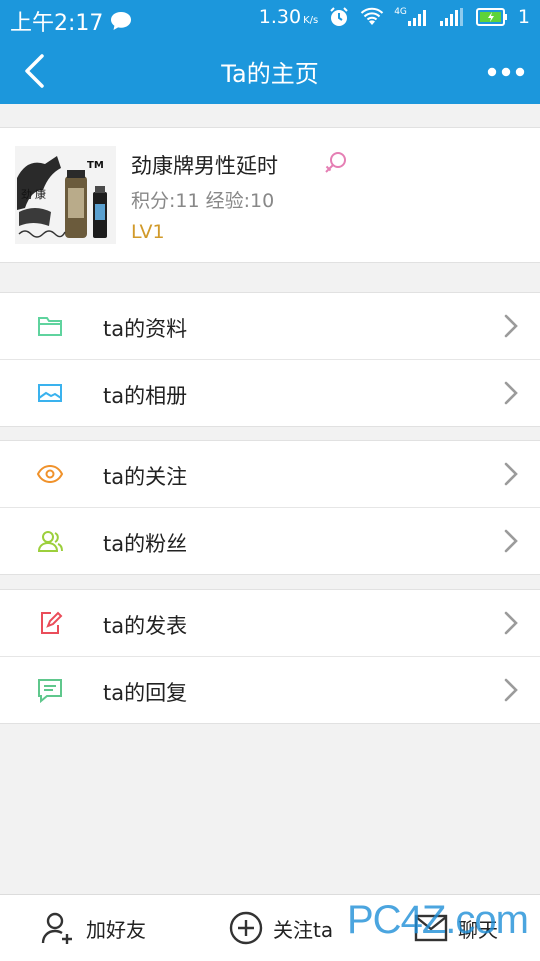  I want to click on profile-card: 劲 康 TM 劲康牌男性延时 积分:11 经验:10 LV1, so click(270, 195).